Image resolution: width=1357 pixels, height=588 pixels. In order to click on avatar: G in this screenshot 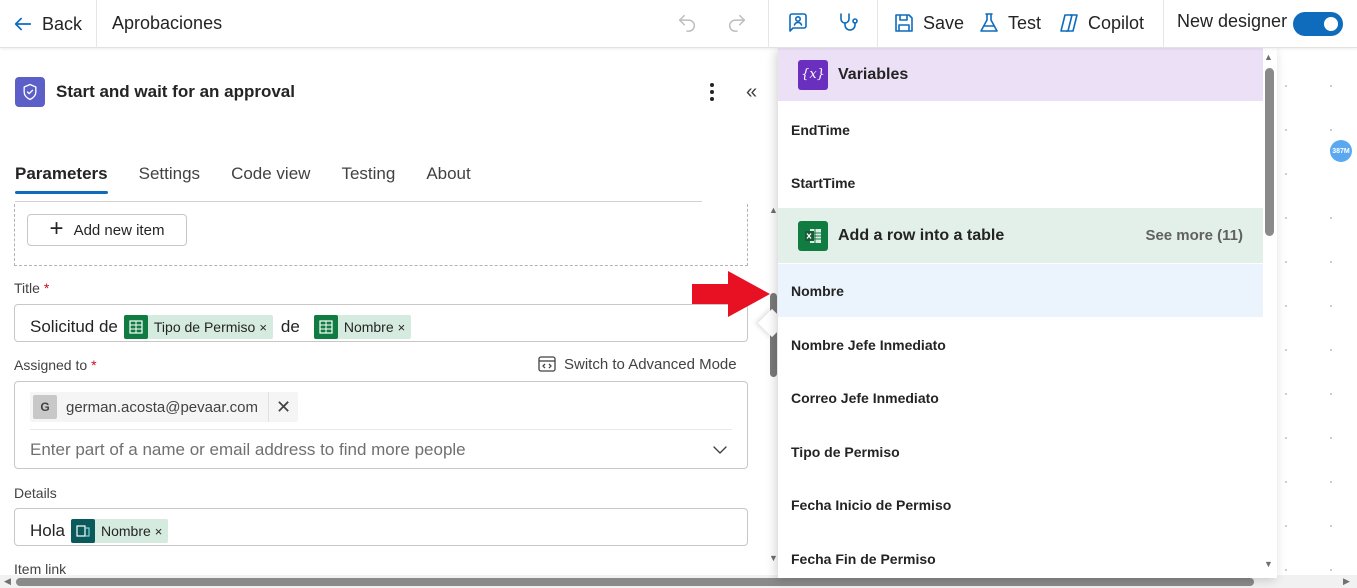, I will do `click(45, 407)`.